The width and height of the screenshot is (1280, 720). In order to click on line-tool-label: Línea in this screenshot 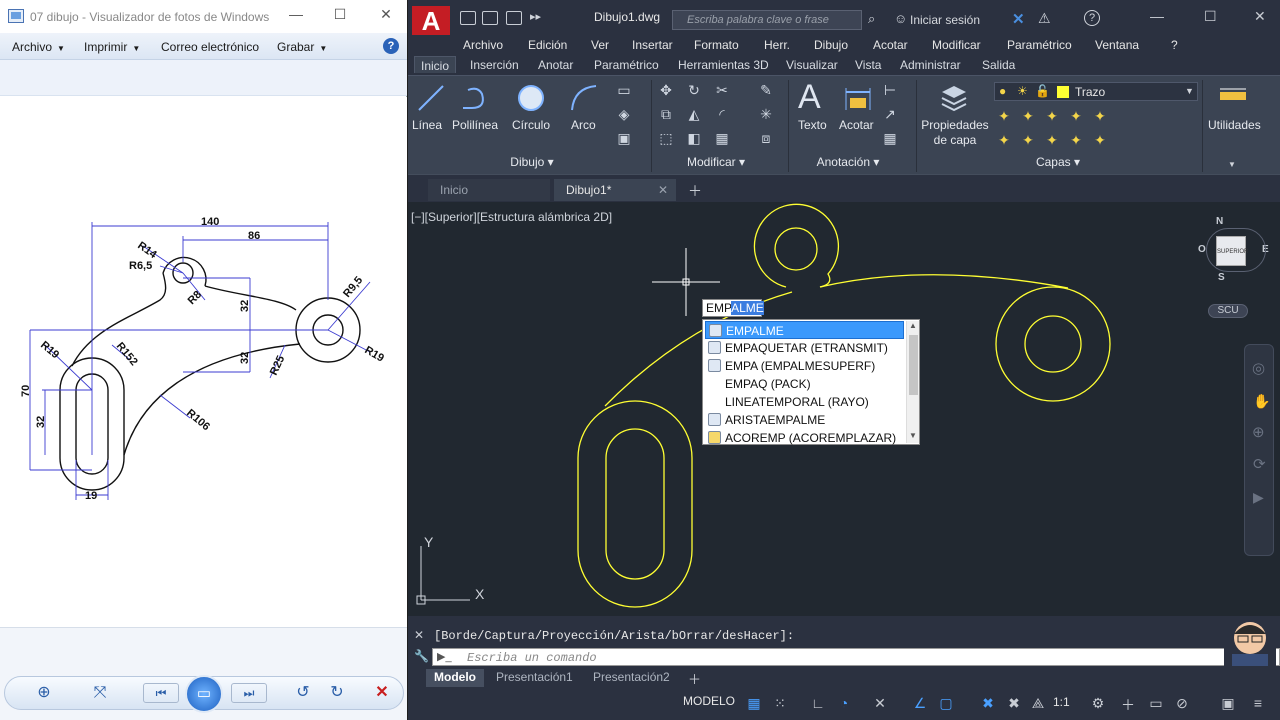, I will do `click(427, 125)`.